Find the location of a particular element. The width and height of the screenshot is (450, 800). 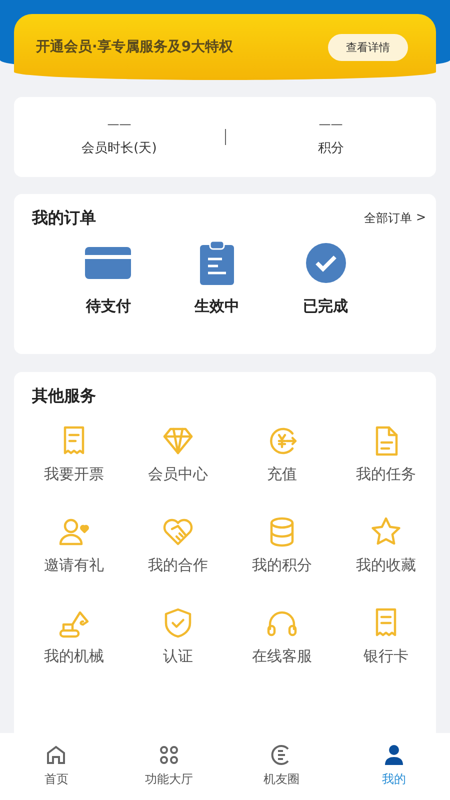

service-label: 我的收藏 is located at coordinates (386, 565).